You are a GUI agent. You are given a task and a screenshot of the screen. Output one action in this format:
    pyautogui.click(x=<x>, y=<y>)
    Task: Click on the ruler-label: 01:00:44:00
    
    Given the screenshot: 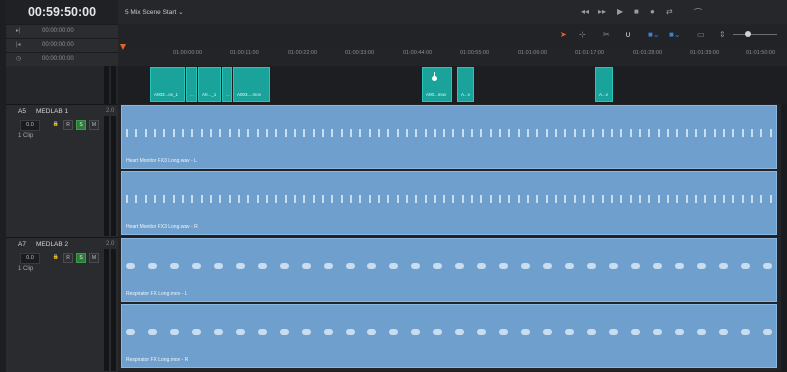 What is the action you would take?
    pyautogui.click(x=418, y=53)
    